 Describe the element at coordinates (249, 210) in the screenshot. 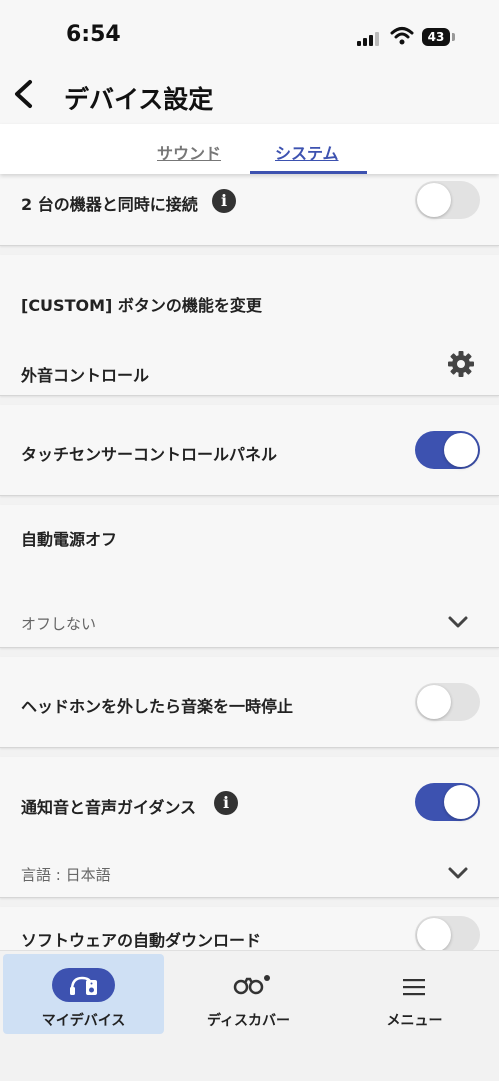

I see `setting-multipoint: 2 台の機器と同時に接続 i` at that location.